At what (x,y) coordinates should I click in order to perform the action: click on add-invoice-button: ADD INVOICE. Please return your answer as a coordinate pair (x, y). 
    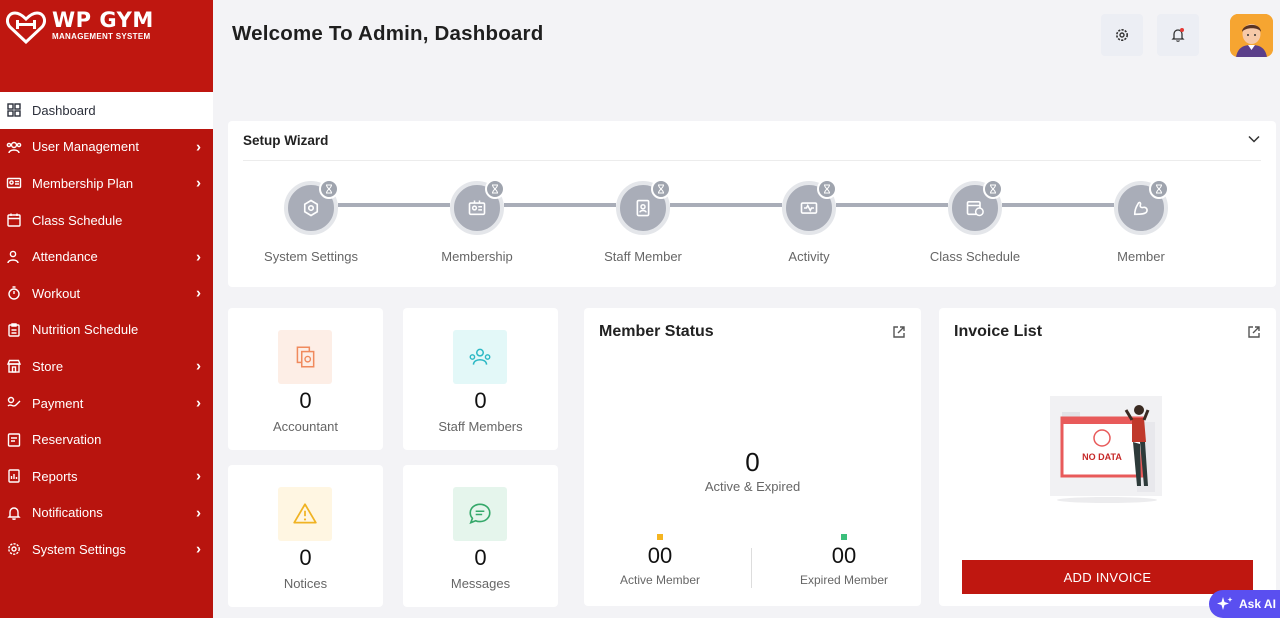
    Looking at the image, I should click on (1107, 577).